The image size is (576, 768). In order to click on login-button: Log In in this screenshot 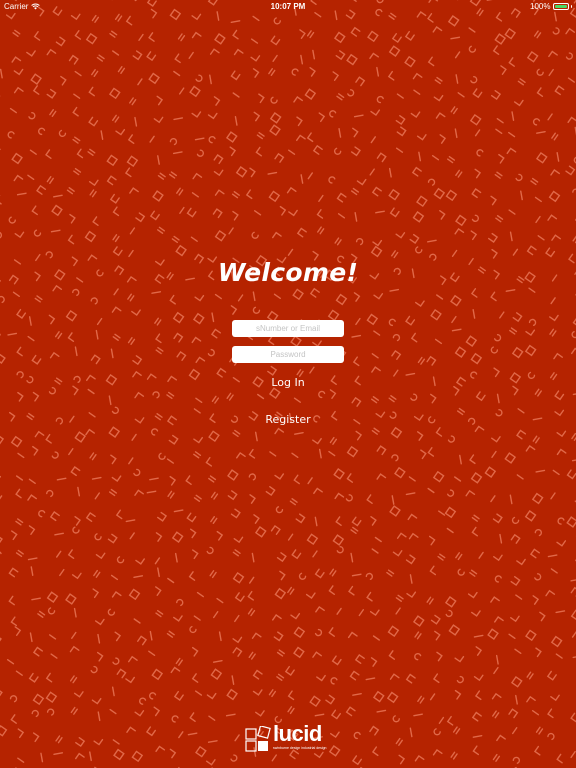, I will do `click(287, 383)`.